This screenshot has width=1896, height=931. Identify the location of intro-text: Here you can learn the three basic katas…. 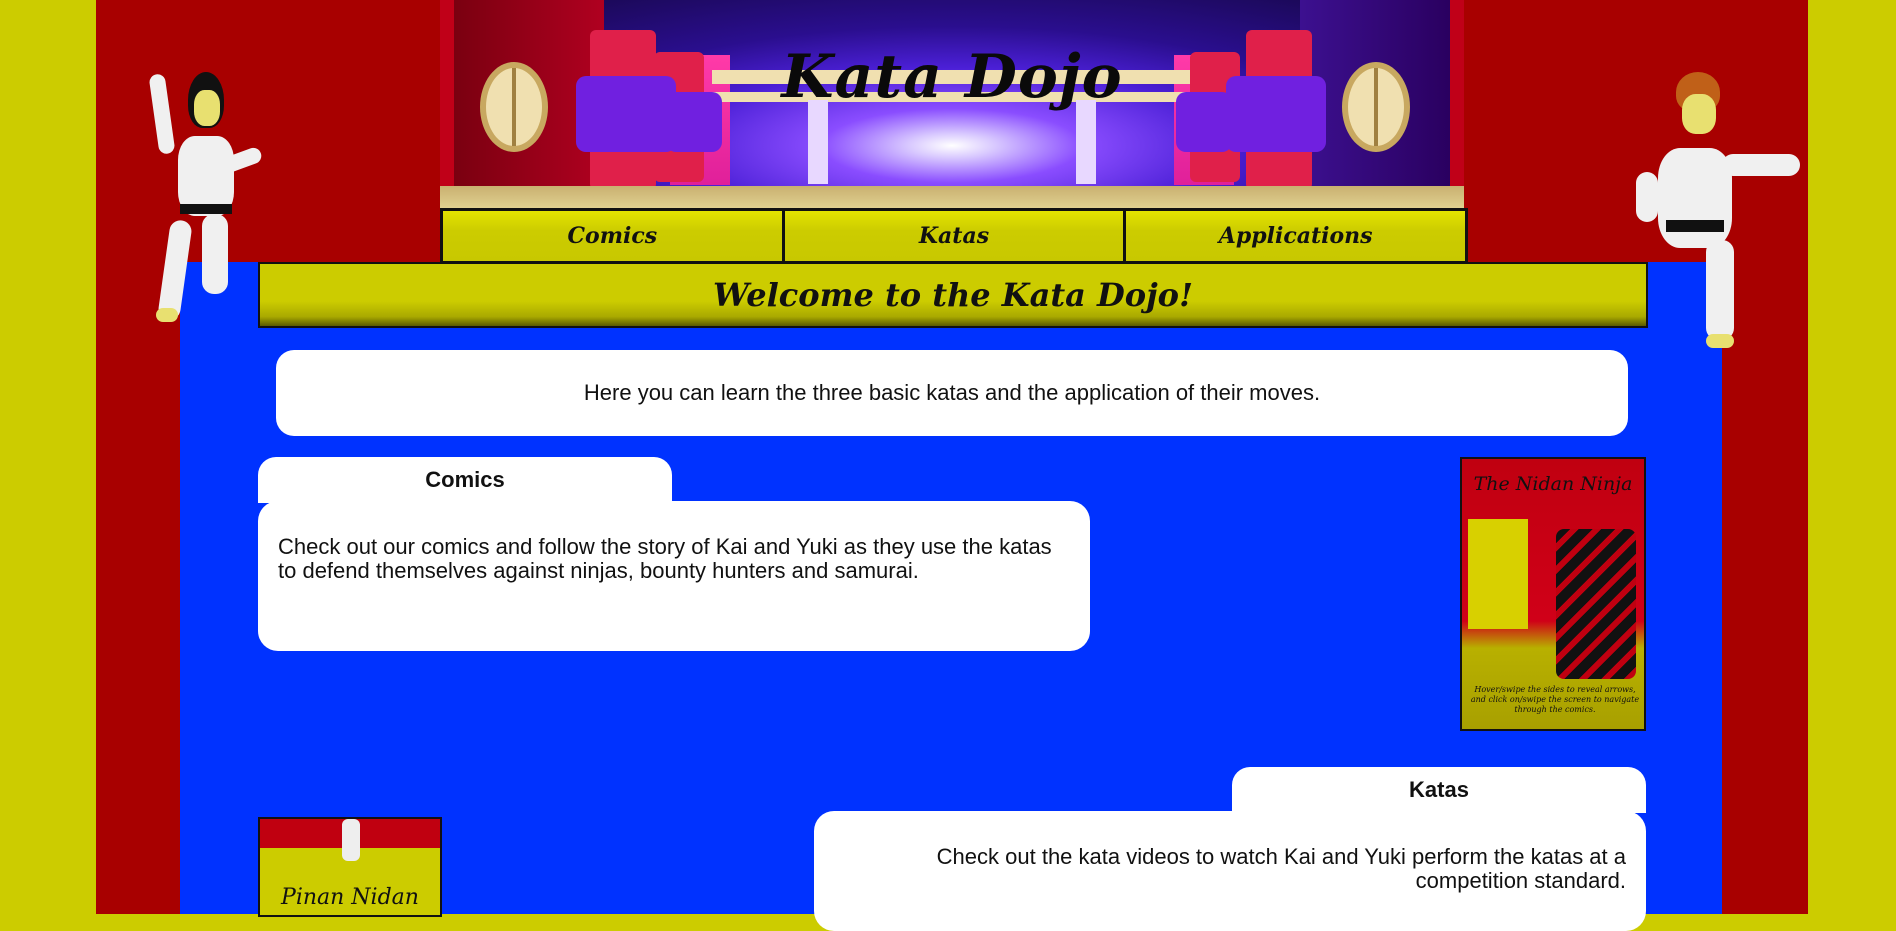
(952, 393).